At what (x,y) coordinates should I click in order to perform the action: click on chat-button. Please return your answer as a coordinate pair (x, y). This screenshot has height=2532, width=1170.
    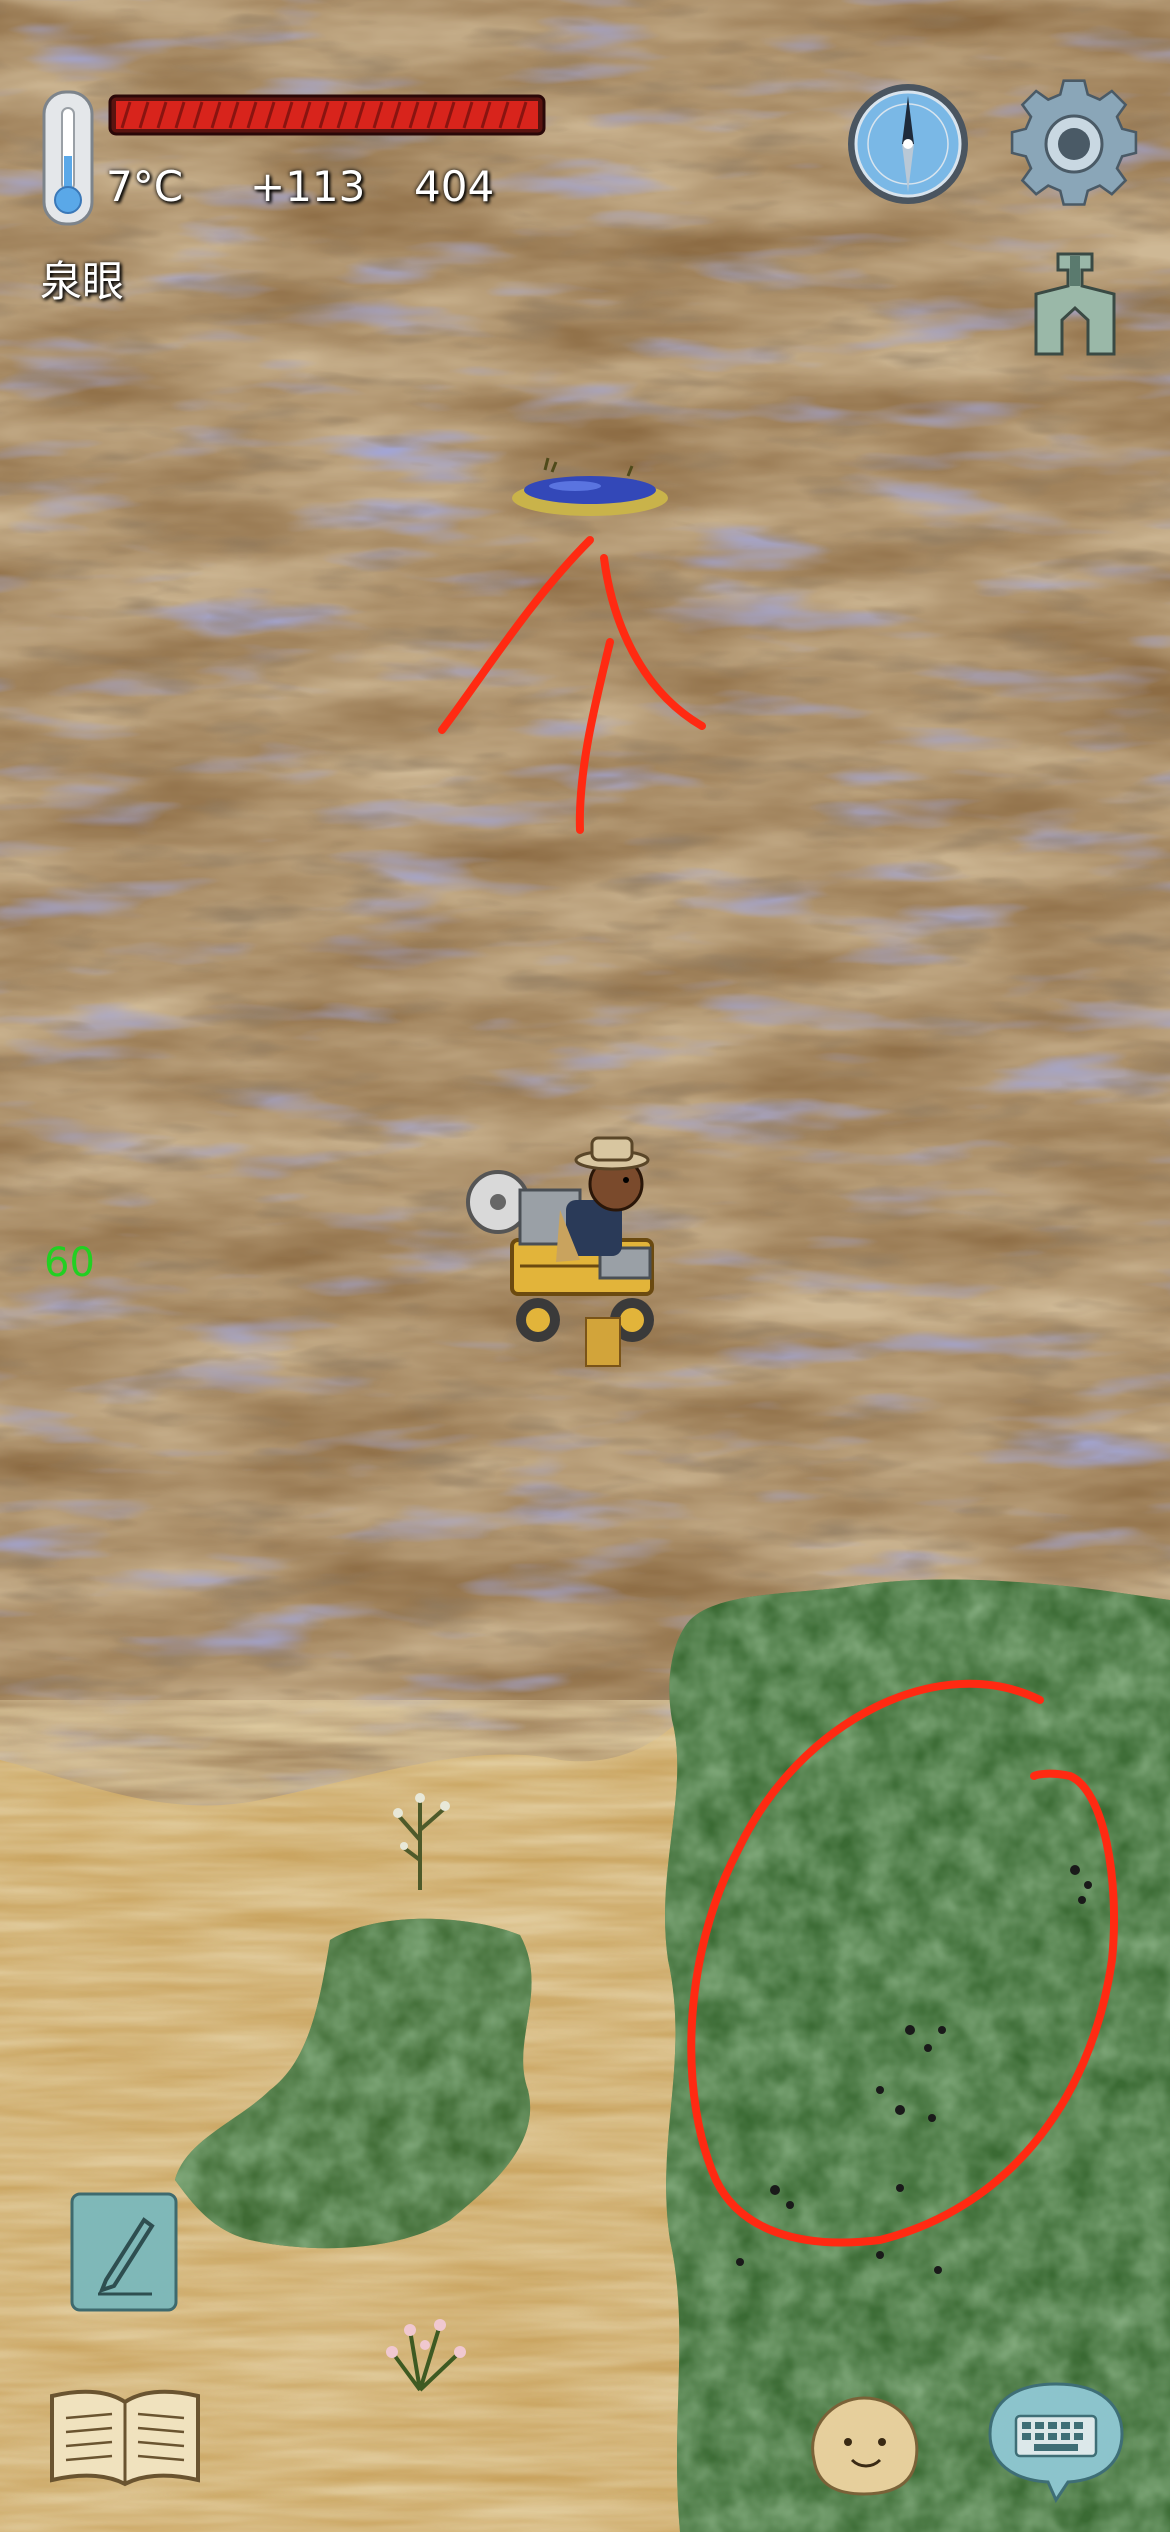
    Looking at the image, I should click on (1056, 2441).